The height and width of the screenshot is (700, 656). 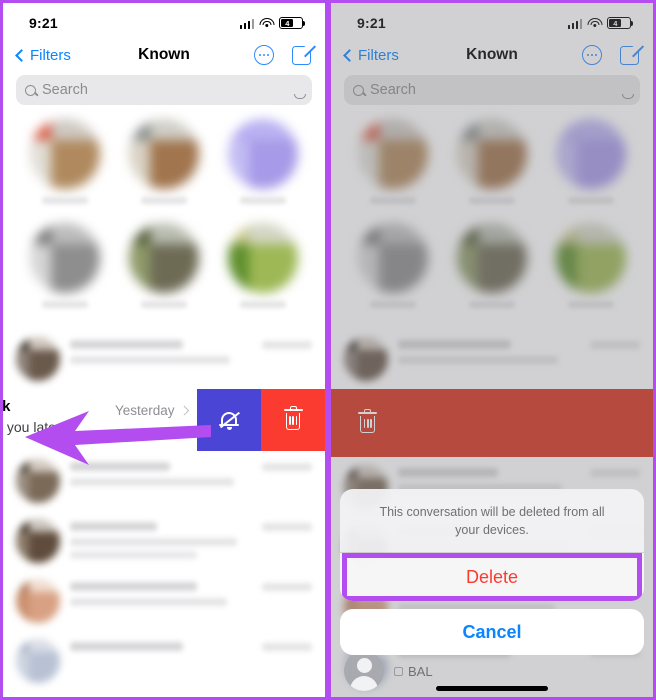 I want to click on full-width-delete-bar, so click(x=492, y=423).